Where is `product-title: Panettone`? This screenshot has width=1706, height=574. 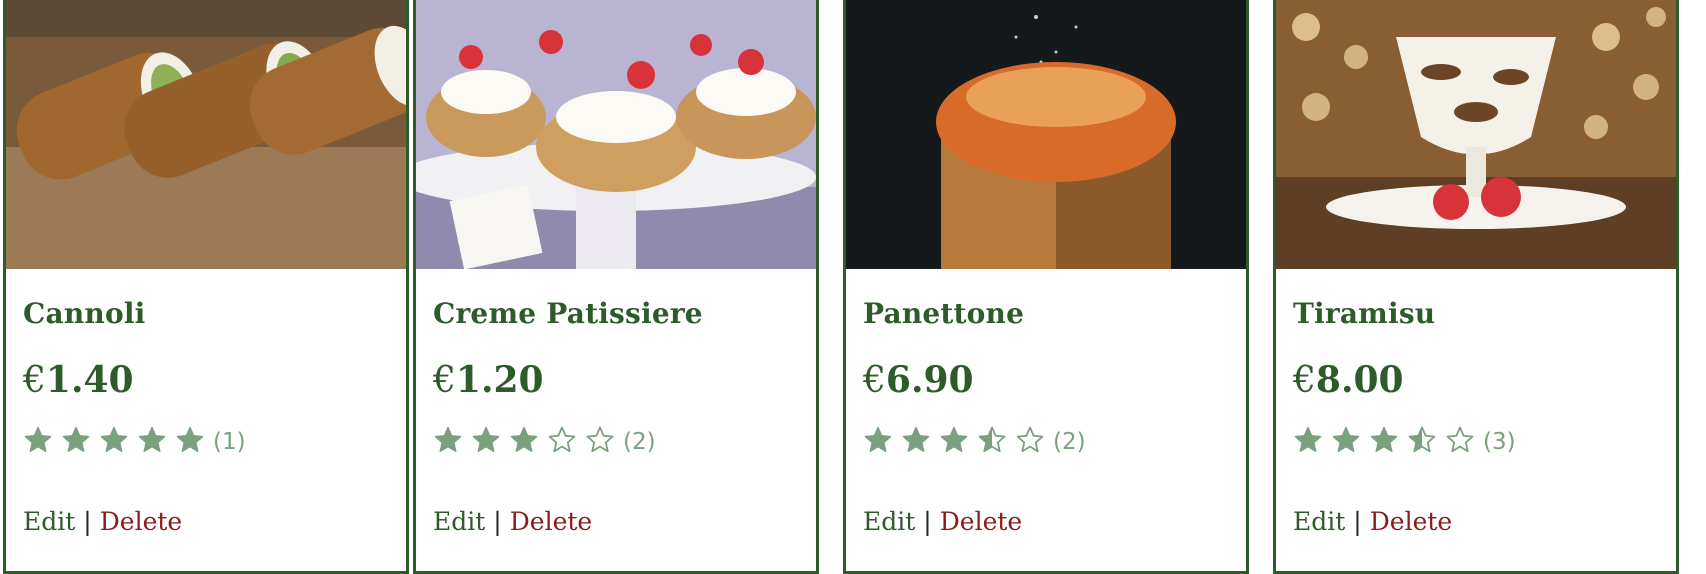
product-title: Panettone is located at coordinates (944, 313).